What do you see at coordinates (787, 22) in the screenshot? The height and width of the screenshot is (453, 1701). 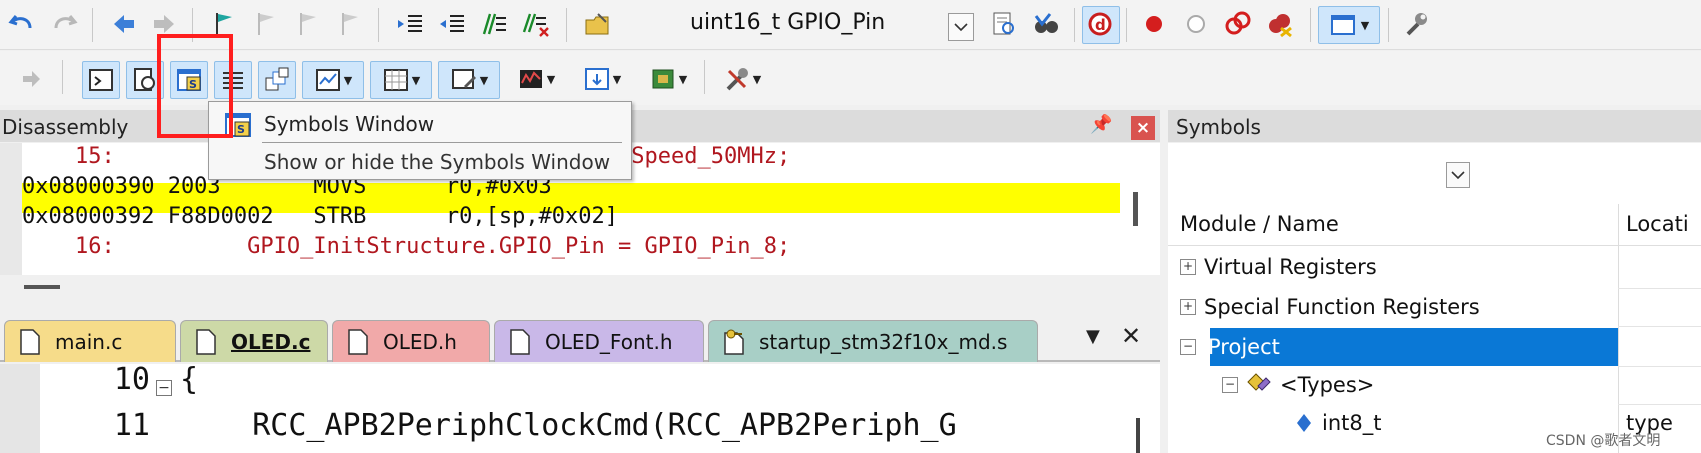 I see `find-target-combo: uint16_t GPIO_Pin` at bounding box center [787, 22].